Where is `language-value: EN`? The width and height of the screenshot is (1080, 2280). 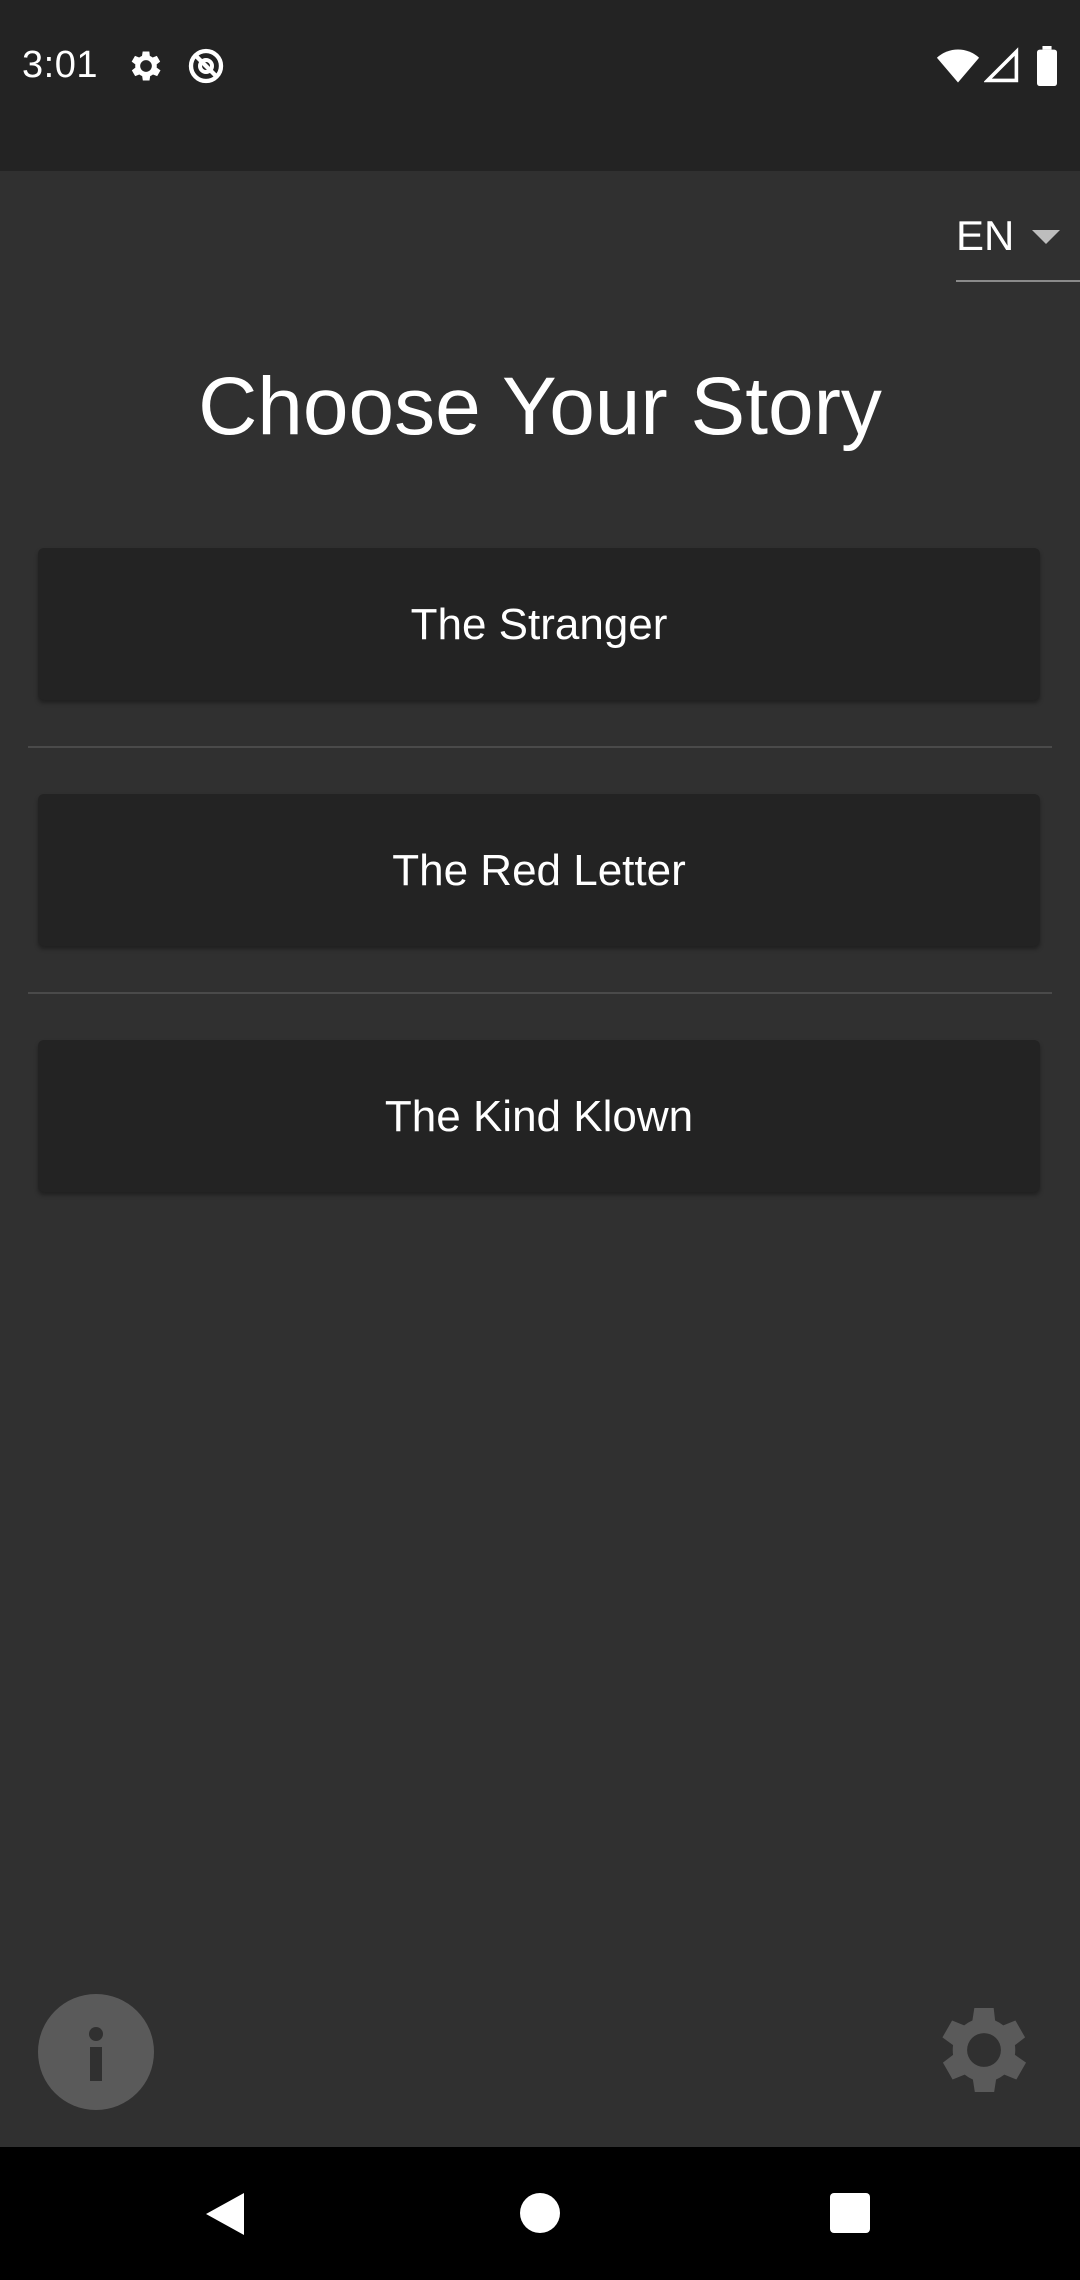
language-value: EN is located at coordinates (985, 235).